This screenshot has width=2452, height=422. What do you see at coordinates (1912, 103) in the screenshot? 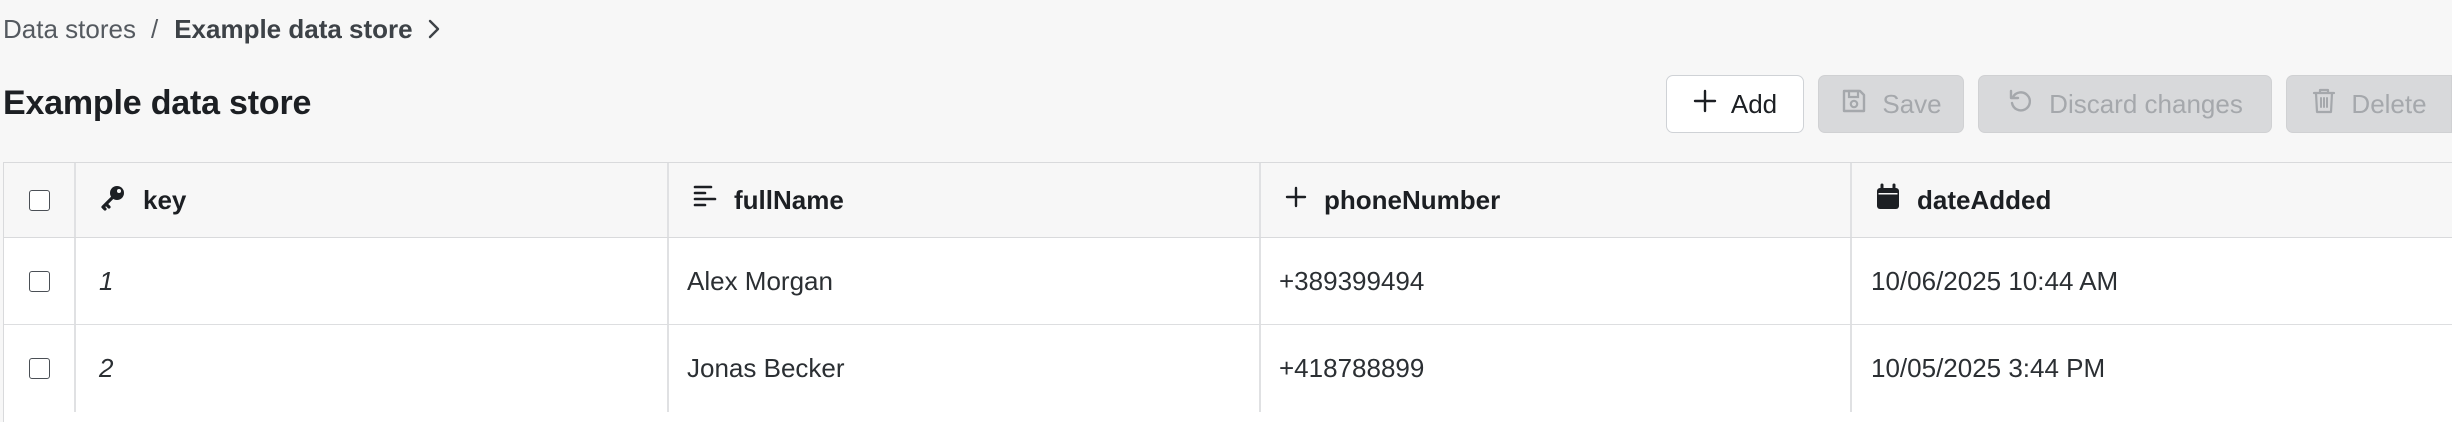
I see `save-button-label: Save` at bounding box center [1912, 103].